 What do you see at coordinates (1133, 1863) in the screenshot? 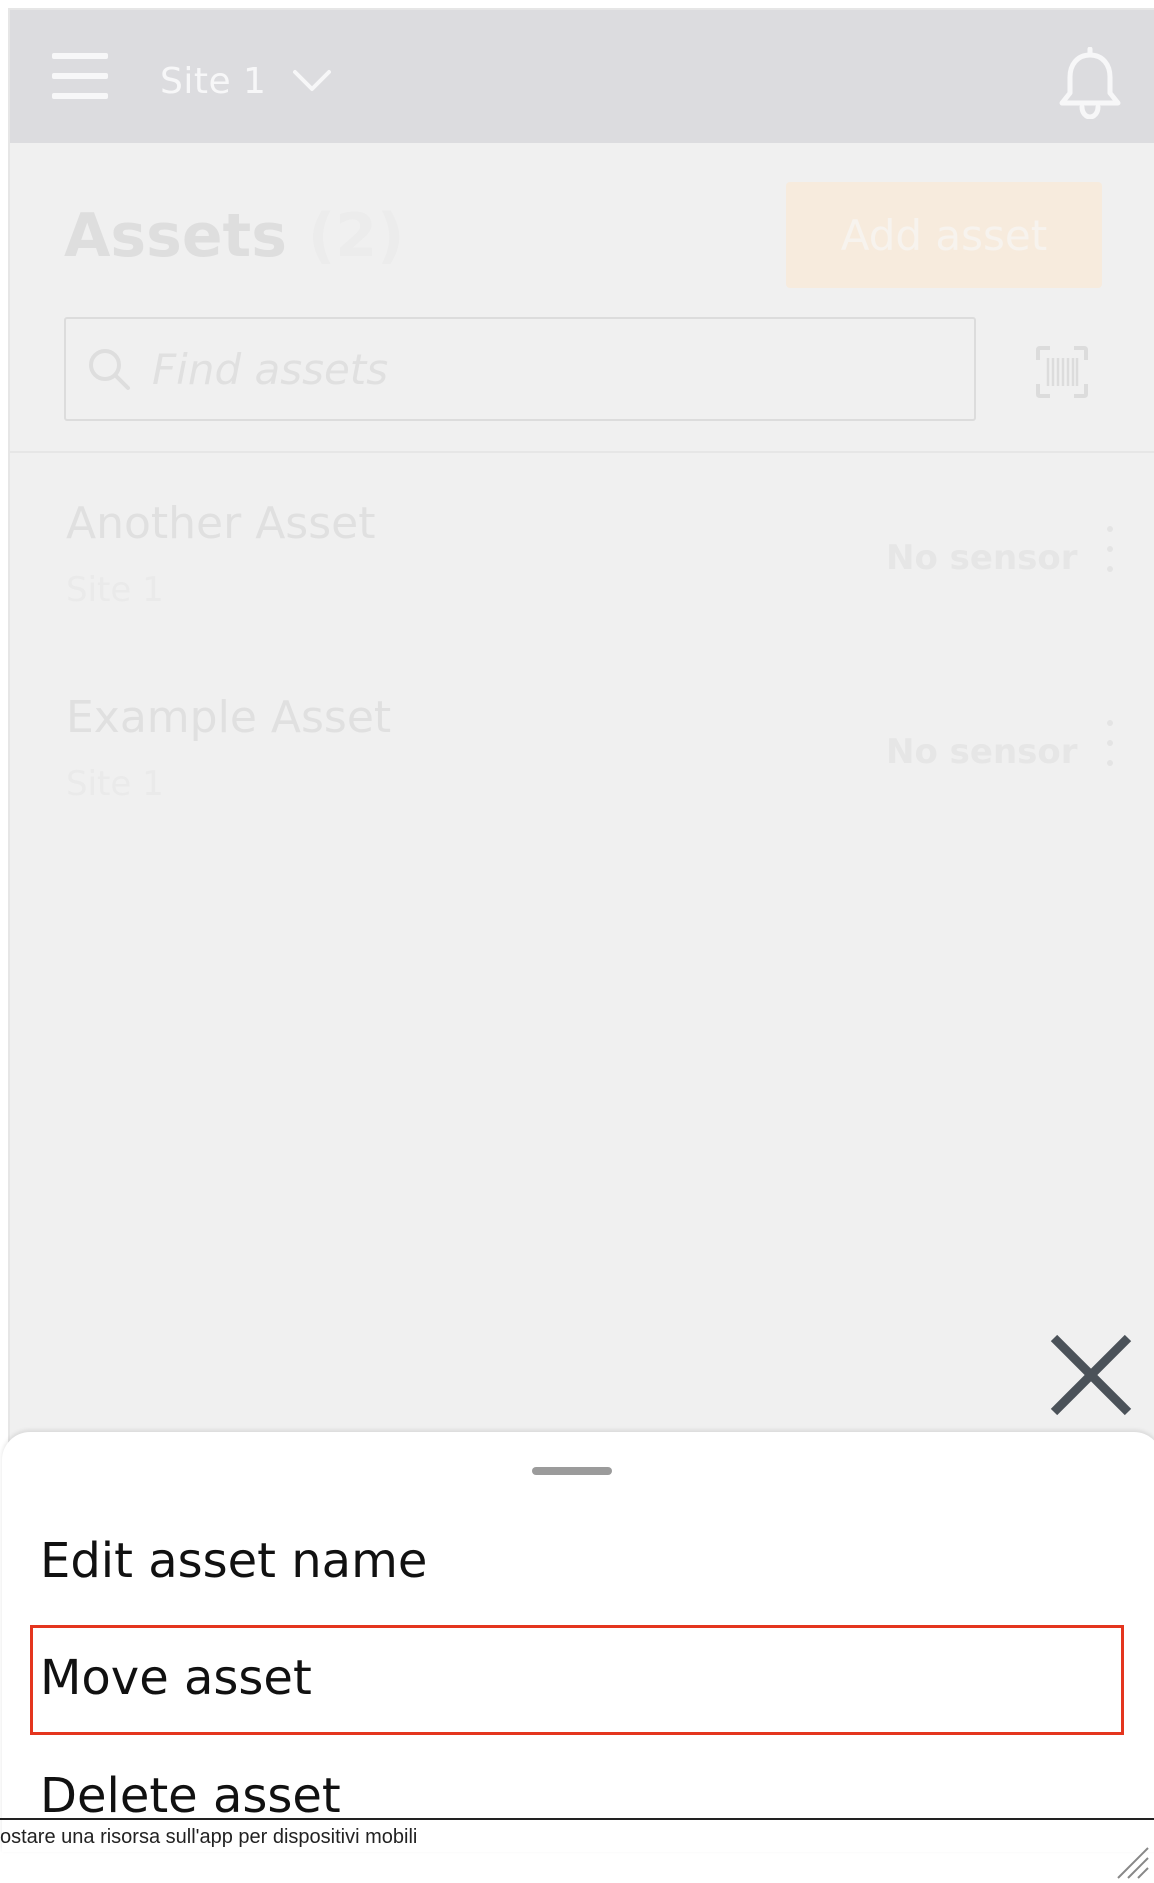
I see `resize-grip-icon` at bounding box center [1133, 1863].